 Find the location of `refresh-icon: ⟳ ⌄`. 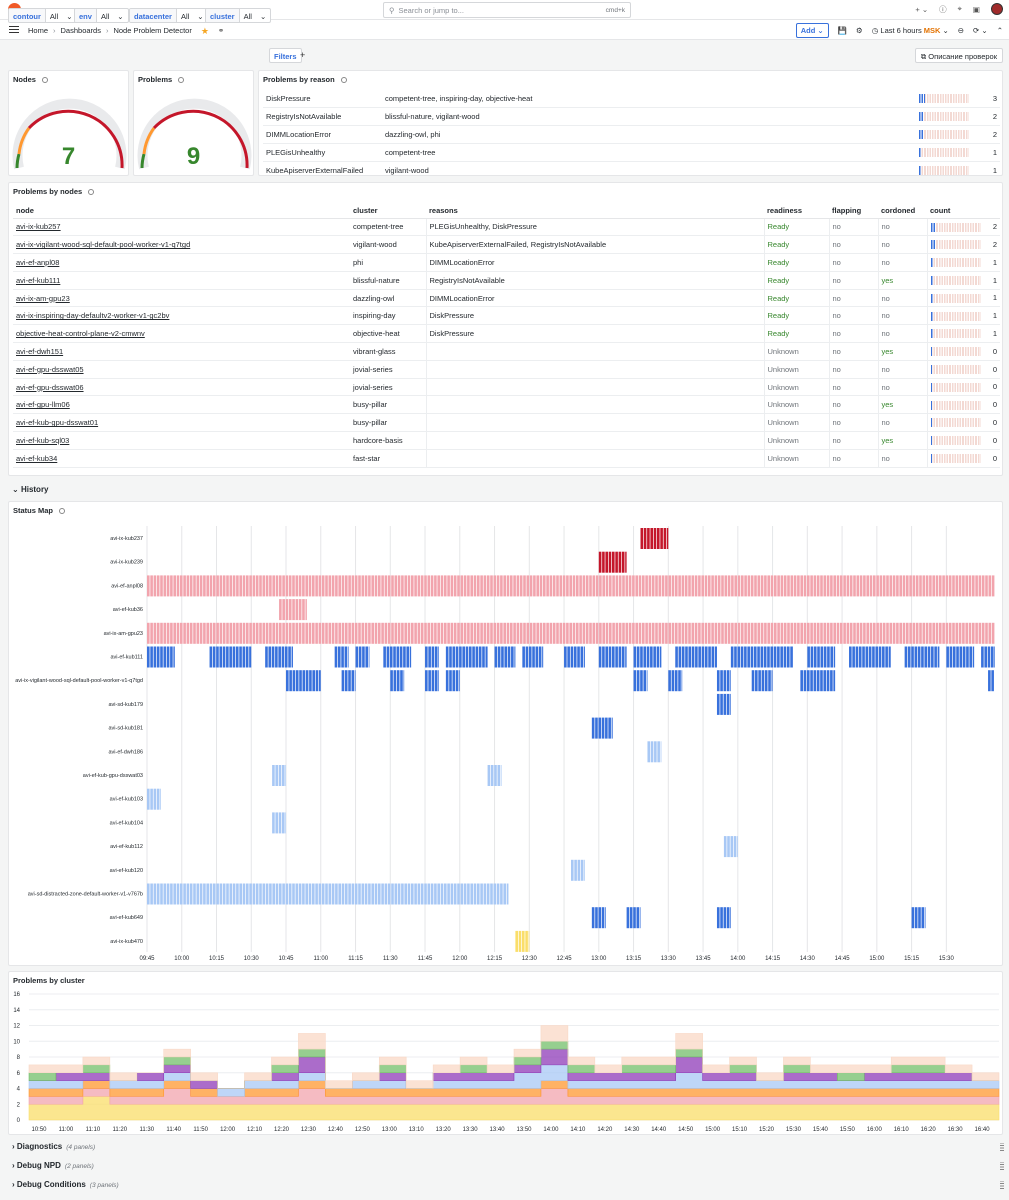

refresh-icon: ⟳ ⌄ is located at coordinates (980, 30).